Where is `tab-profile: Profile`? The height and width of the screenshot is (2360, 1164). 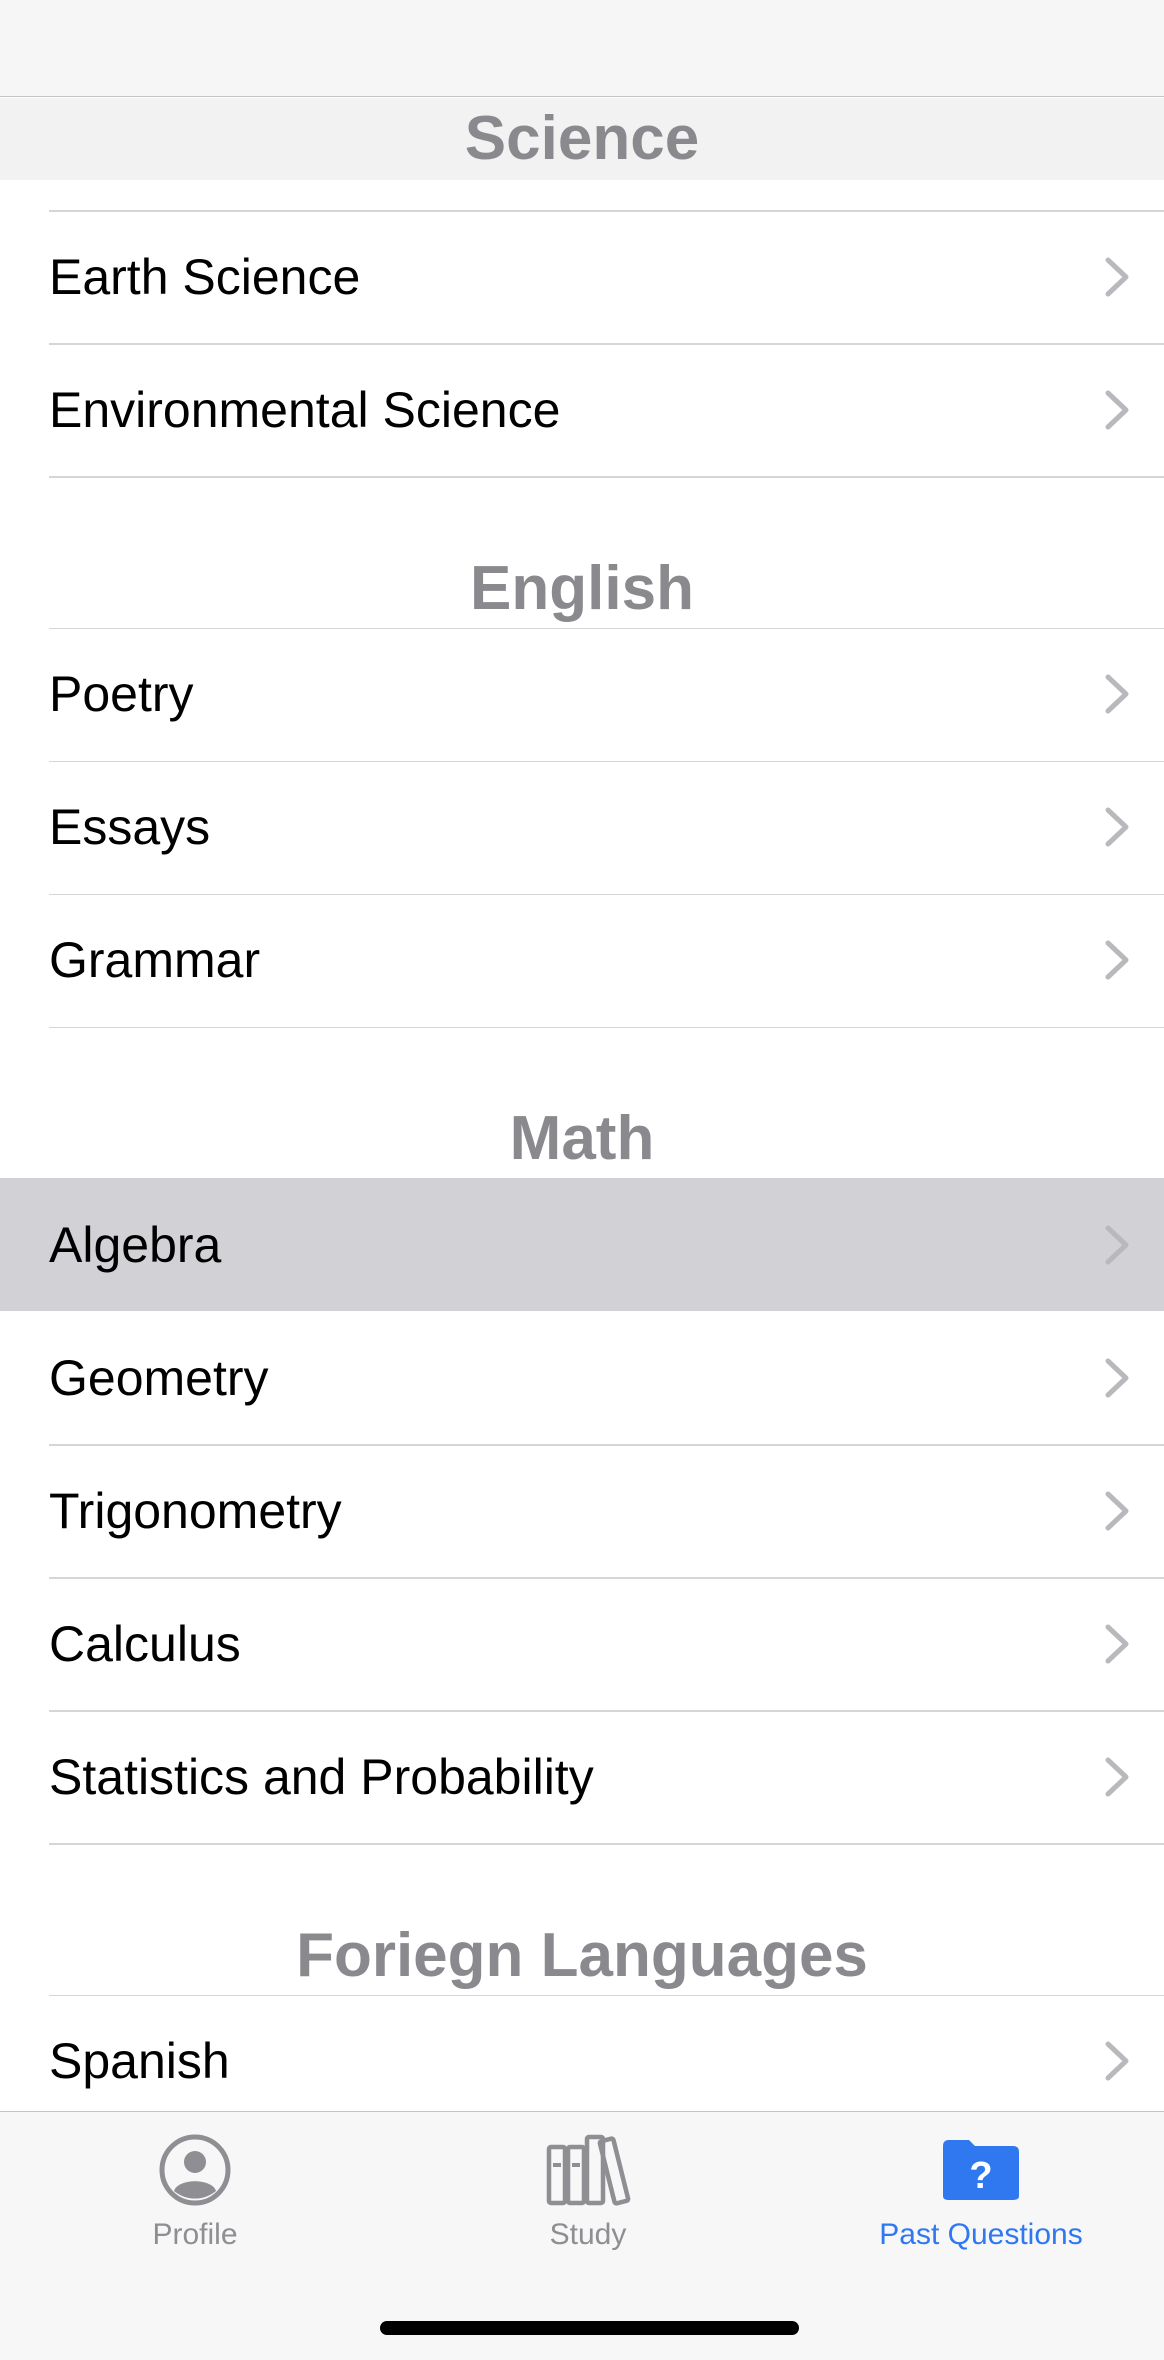
tab-profile: Profile is located at coordinates (195, 2191).